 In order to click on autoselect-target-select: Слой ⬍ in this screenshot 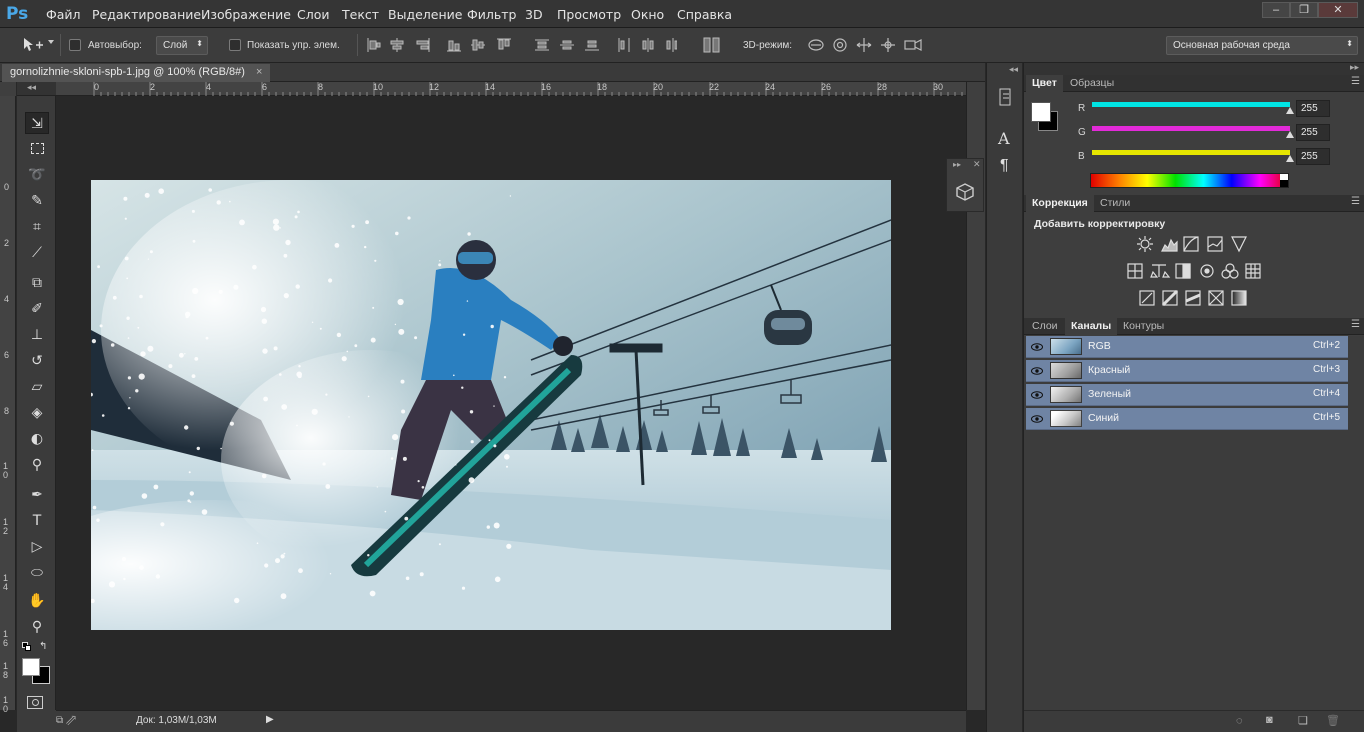, I will do `click(182, 45)`.